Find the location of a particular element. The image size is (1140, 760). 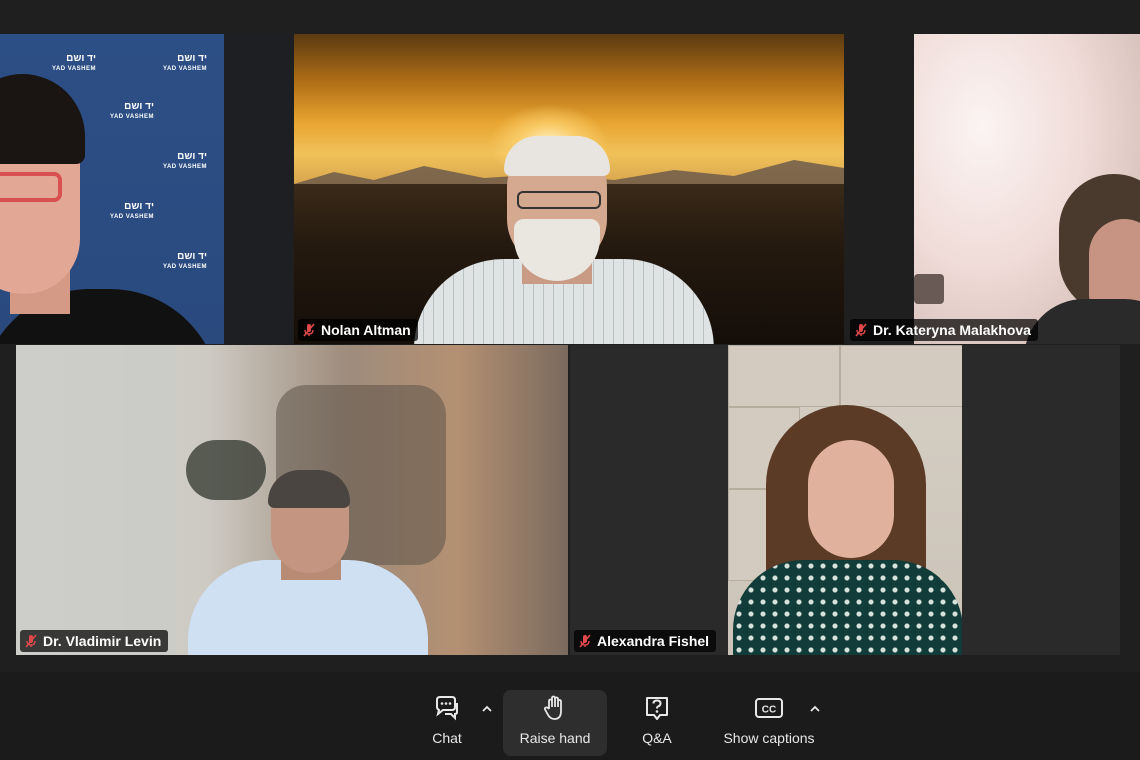

participant-name-tag: Nolan Altman is located at coordinates (358, 330).